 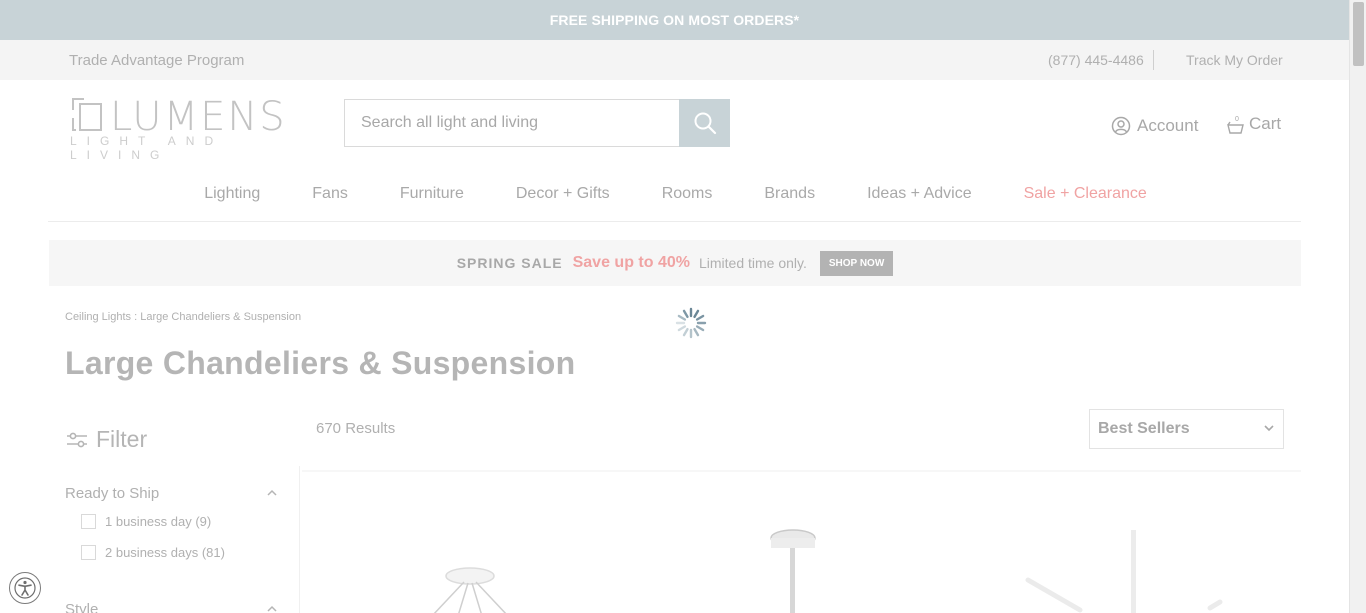 I want to click on trade-program-link: Trade Advantage Program, so click(x=156, y=60).